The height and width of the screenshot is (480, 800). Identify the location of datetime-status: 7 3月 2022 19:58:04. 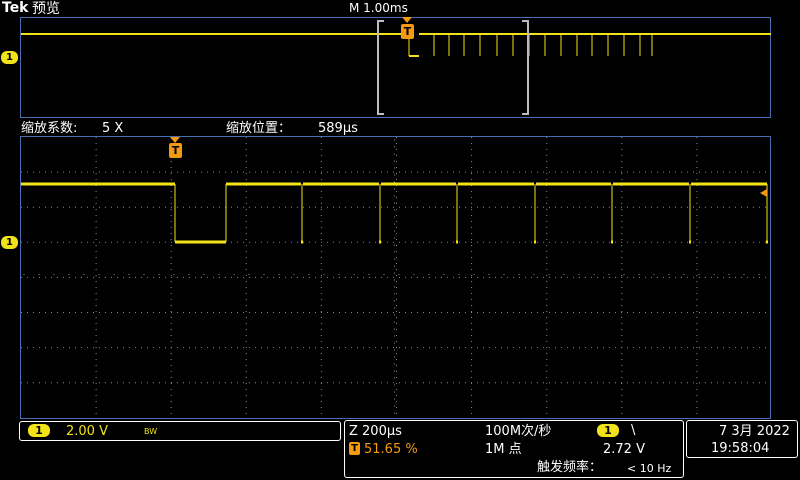
(742, 439).